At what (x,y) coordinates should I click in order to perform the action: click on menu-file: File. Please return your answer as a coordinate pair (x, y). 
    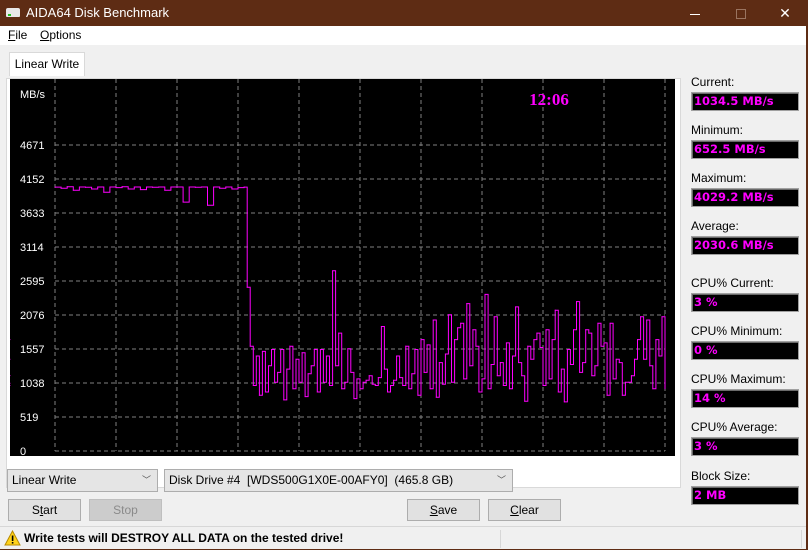
    Looking at the image, I should click on (17, 35).